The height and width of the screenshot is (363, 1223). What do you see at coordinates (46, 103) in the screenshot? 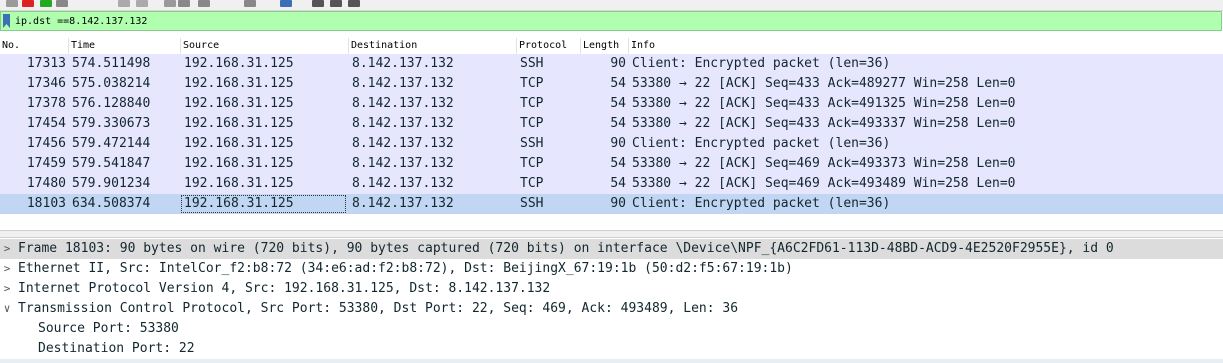
I see `packet-no: 17378` at bounding box center [46, 103].